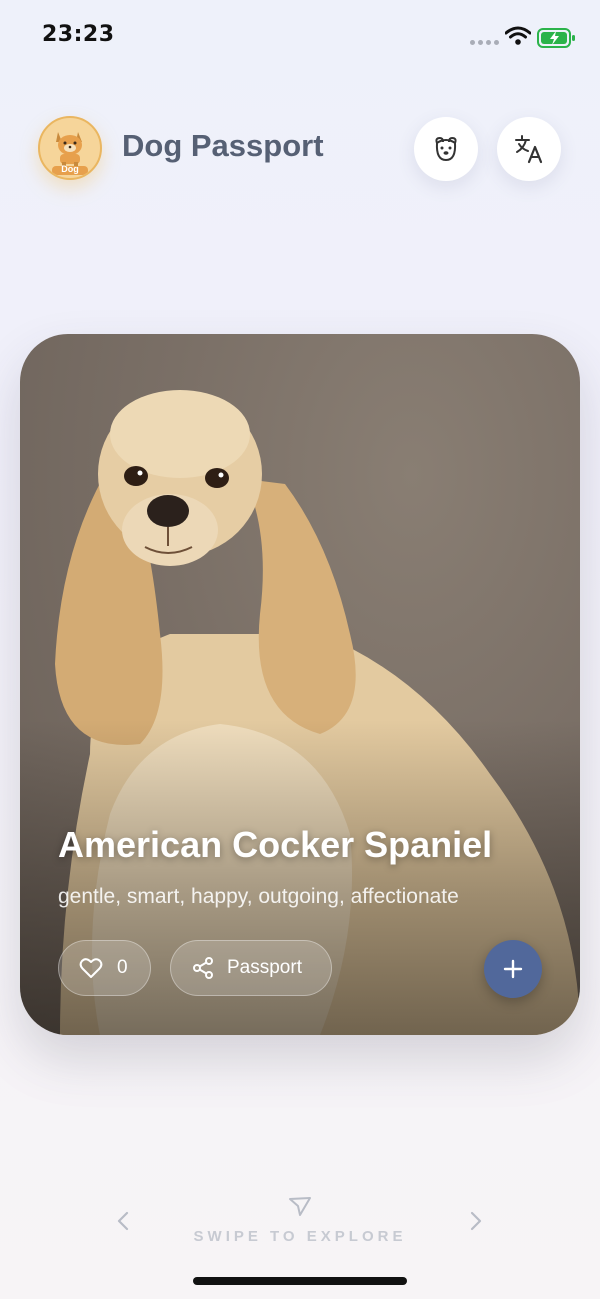 The height and width of the screenshot is (1299, 600). Describe the element at coordinates (275, 844) in the screenshot. I see `breed-name: American Cocker Spaniel` at that location.